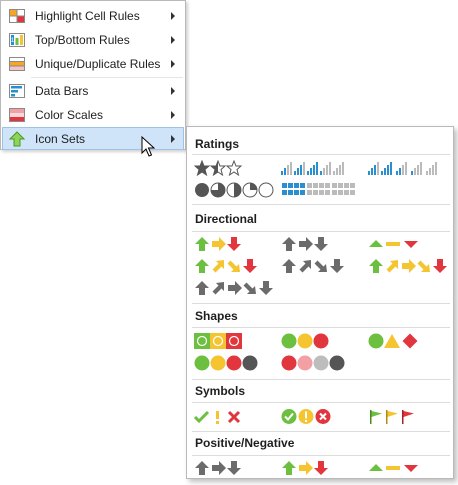  What do you see at coordinates (220, 417) in the screenshot?
I see `three-symbols-uncircled-icon-set` at bounding box center [220, 417].